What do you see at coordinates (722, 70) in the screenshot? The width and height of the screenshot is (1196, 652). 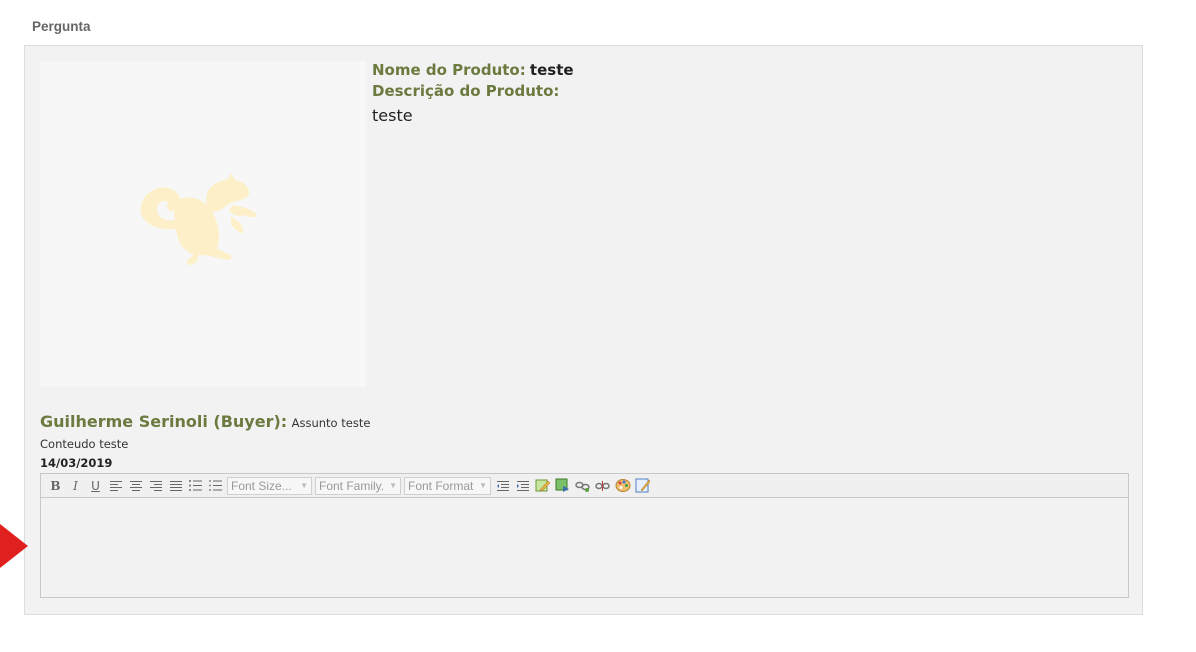 I see `product-name-row: Nome do Produto: teste` at bounding box center [722, 70].